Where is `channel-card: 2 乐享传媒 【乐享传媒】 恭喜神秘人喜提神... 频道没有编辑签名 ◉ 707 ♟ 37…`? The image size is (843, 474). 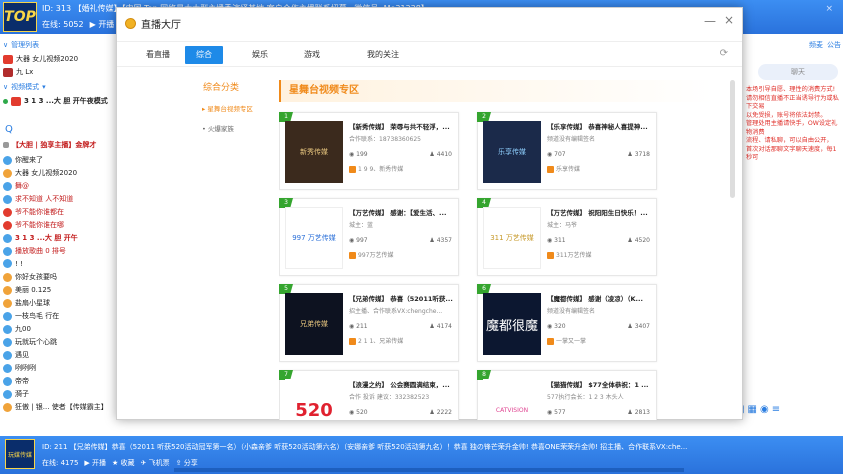
channel-card: 2 乐享传媒 【乐享传媒】 恭喜神秘人喜提神... 频道没有编辑签名 ◉ 707 ♟ 37… is located at coordinates (567, 151).